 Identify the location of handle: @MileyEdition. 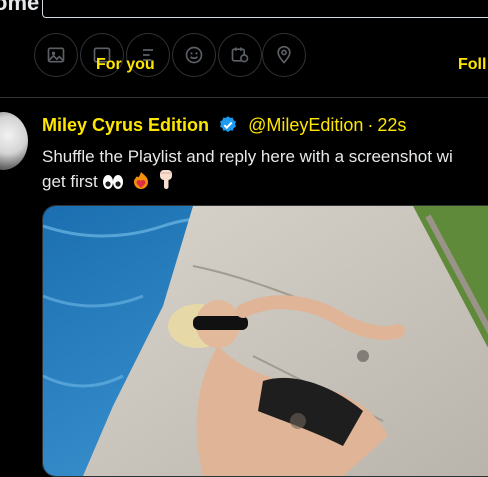
(305, 125).